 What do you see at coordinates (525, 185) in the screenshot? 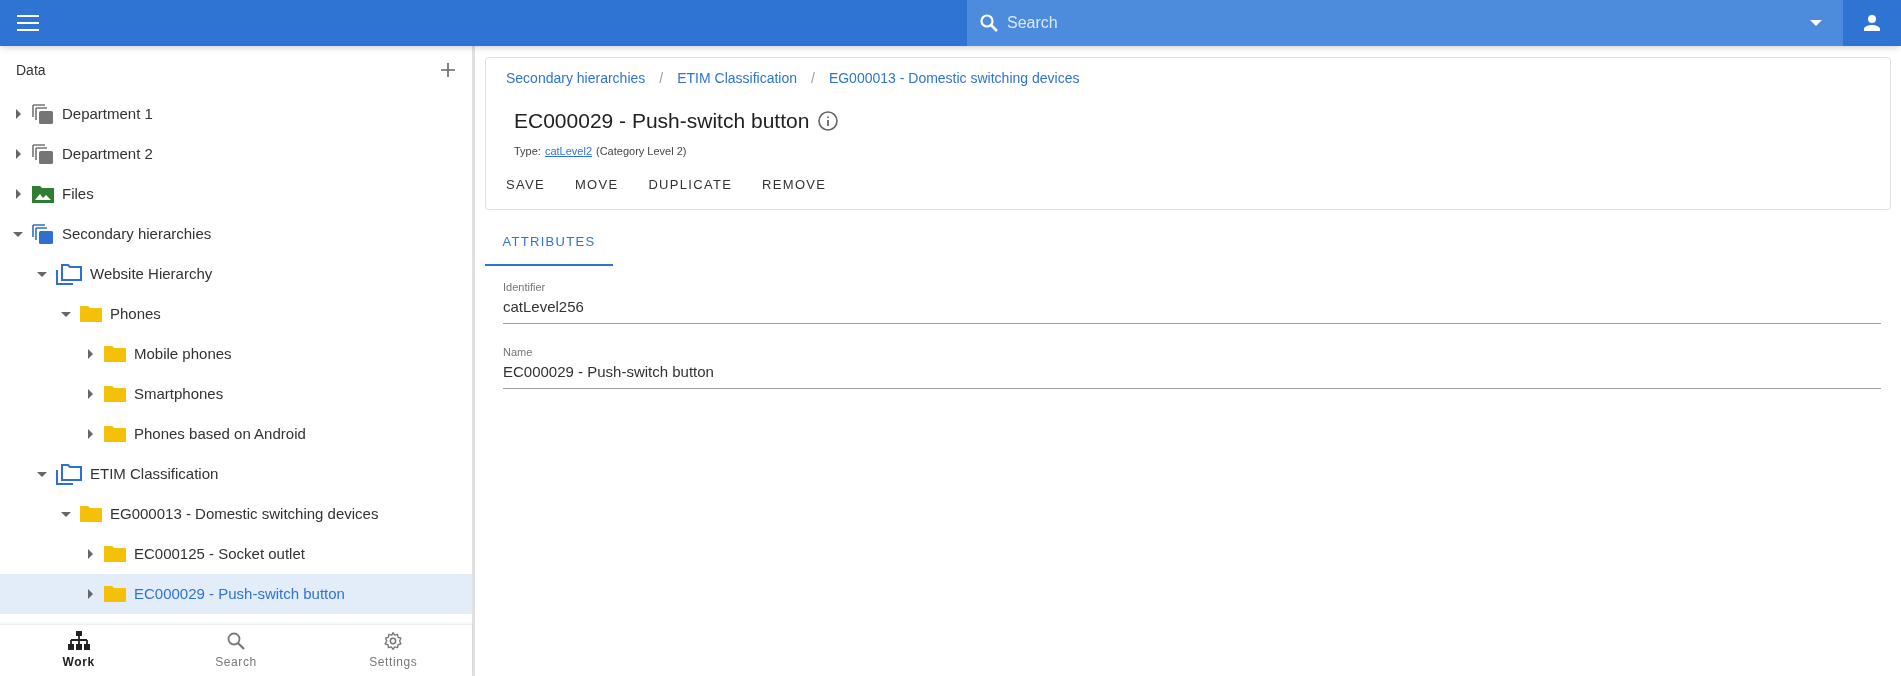
I see `action-button: SAVE` at bounding box center [525, 185].